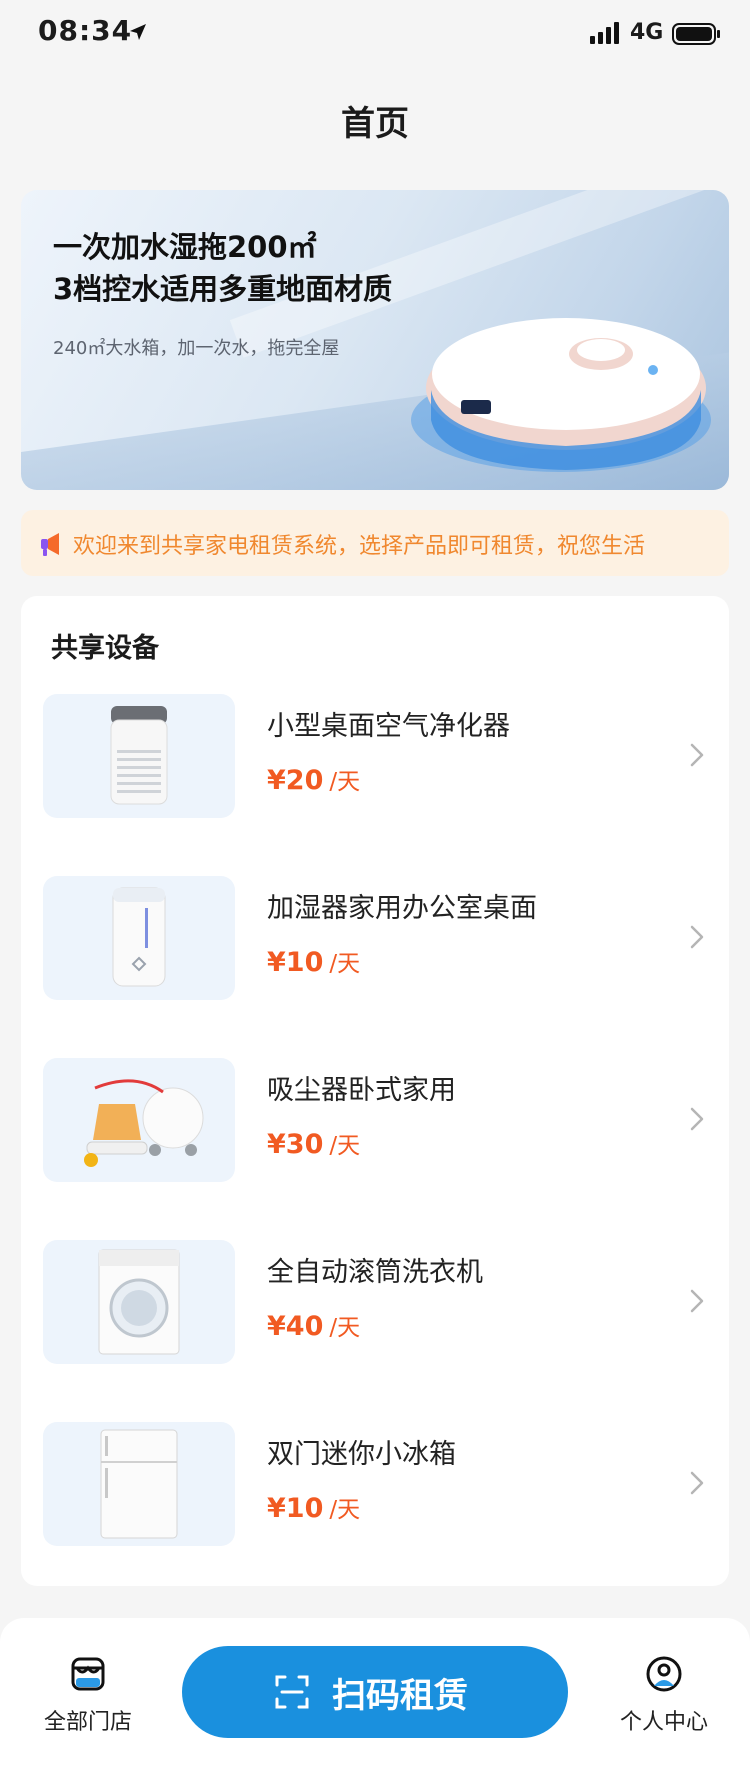 The image size is (750, 1766). I want to click on banner-headline-line2: 3档控水适用多重地面材质, so click(223, 289).